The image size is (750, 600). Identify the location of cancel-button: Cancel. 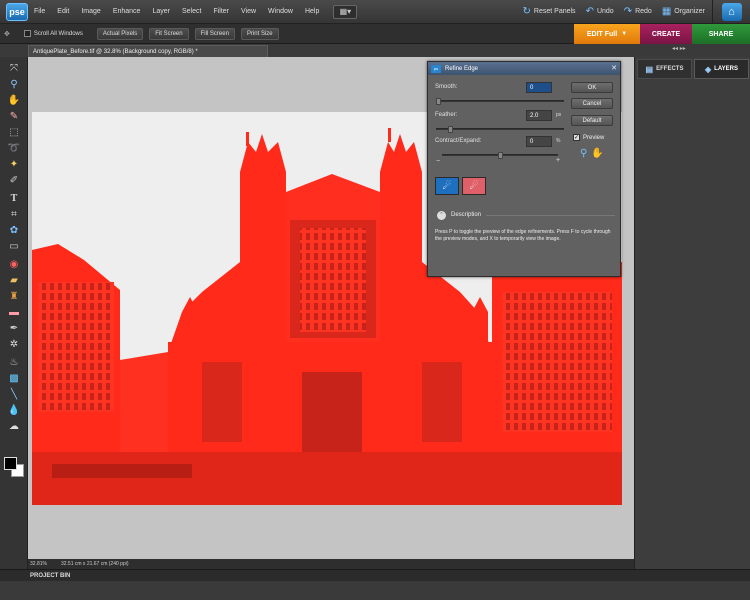
(592, 103).